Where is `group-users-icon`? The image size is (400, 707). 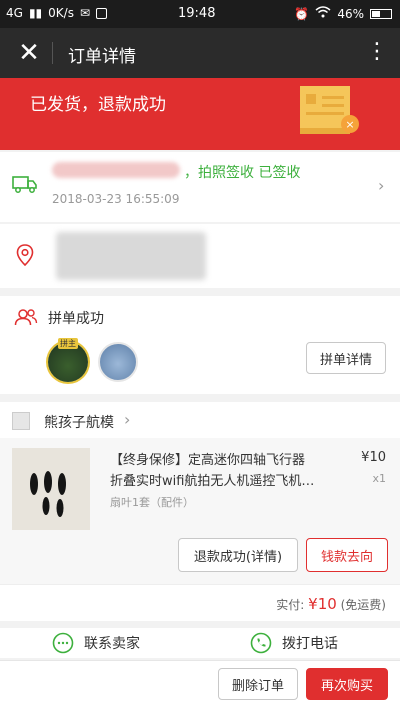 group-users-icon is located at coordinates (26, 317).